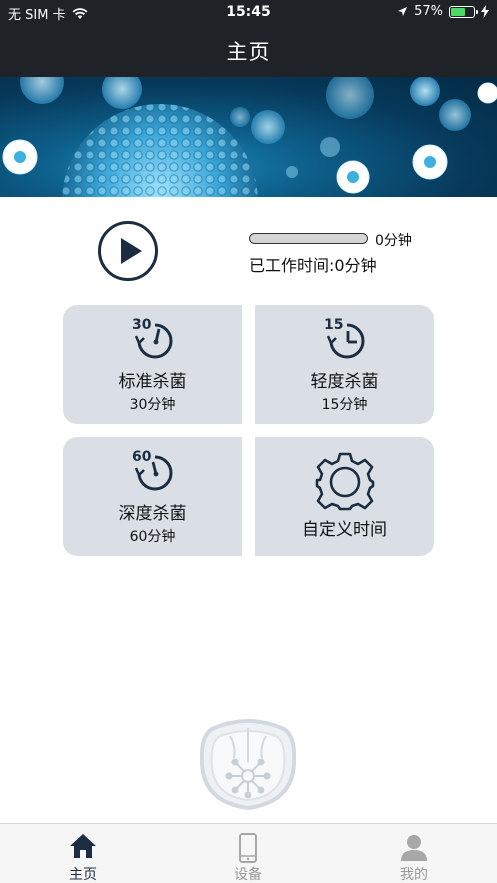 This screenshot has width=497, height=883. I want to click on svg-text: 30, so click(142, 325).